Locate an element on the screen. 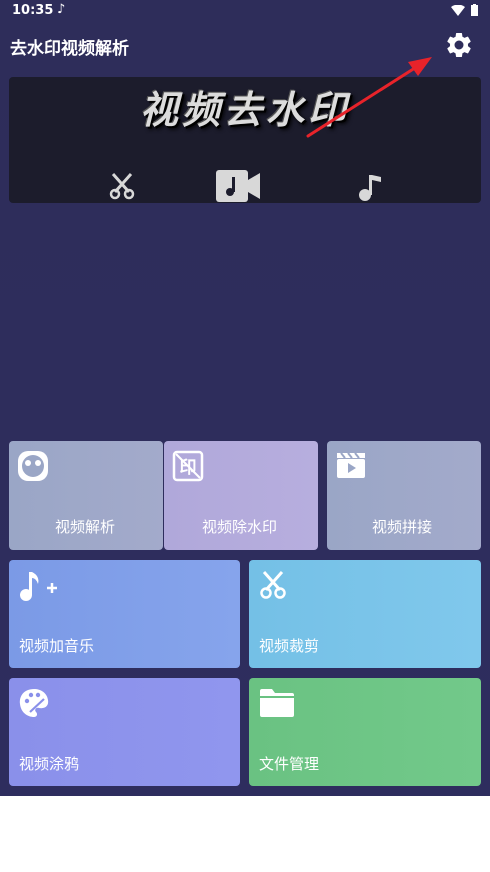  page-title: 去水印视频解析 is located at coordinates (69, 49).